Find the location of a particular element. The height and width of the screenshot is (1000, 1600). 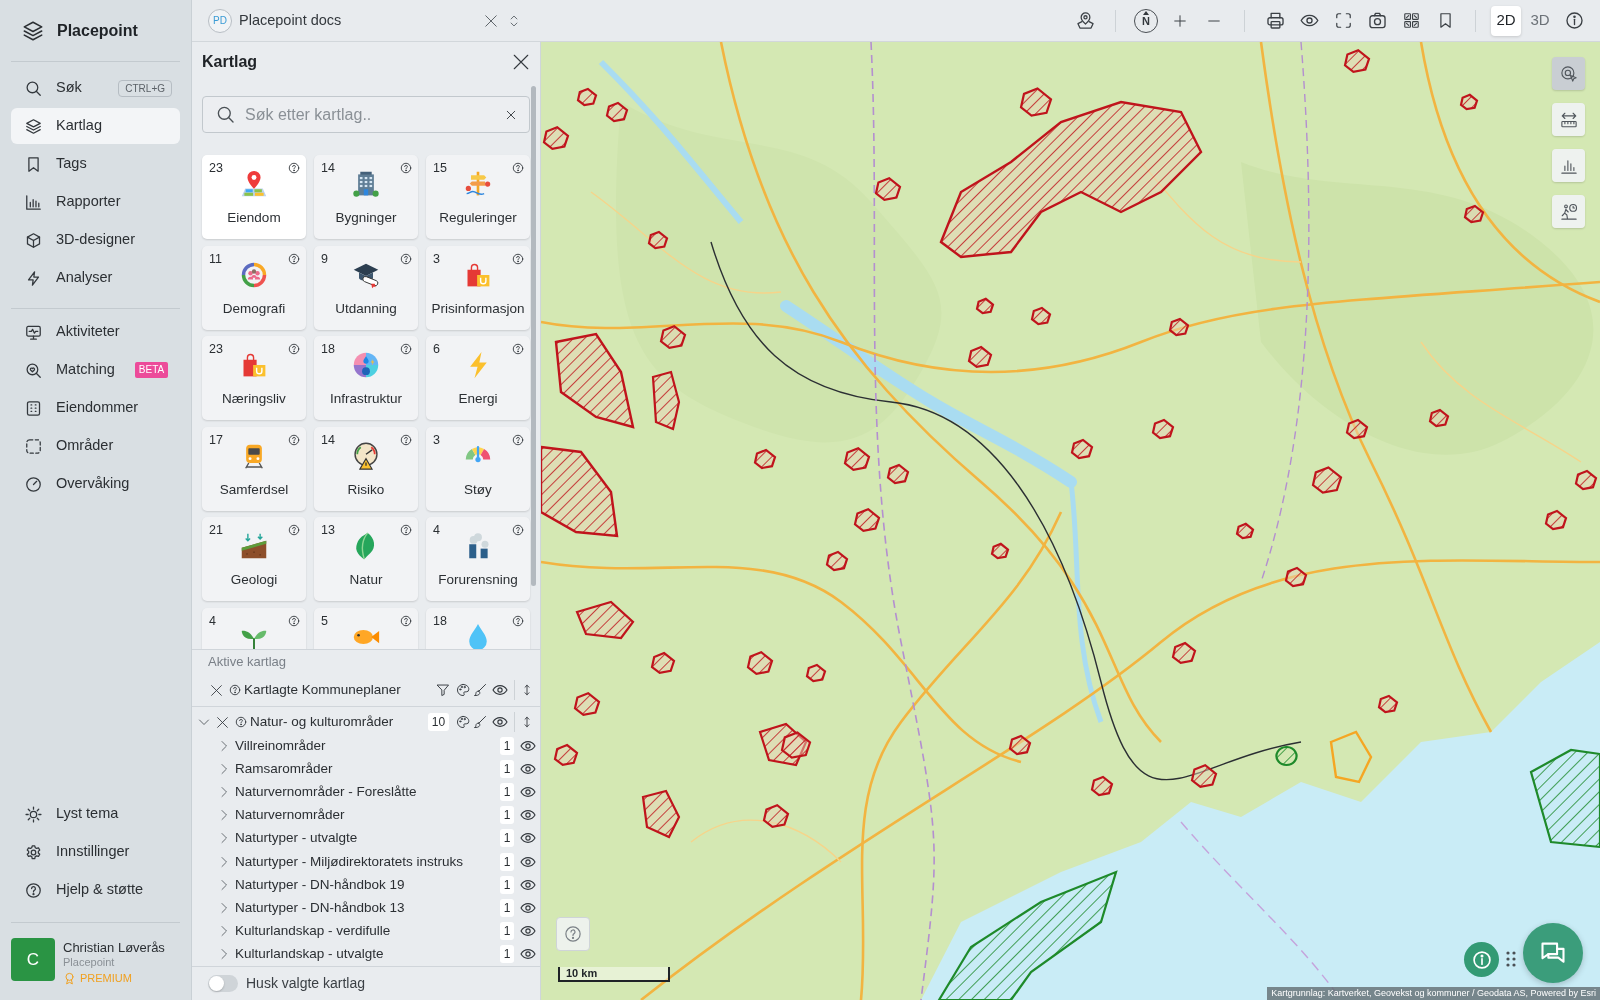

sublayer-name: Naturtyper - DN-håndbok 19 is located at coordinates (367, 884).